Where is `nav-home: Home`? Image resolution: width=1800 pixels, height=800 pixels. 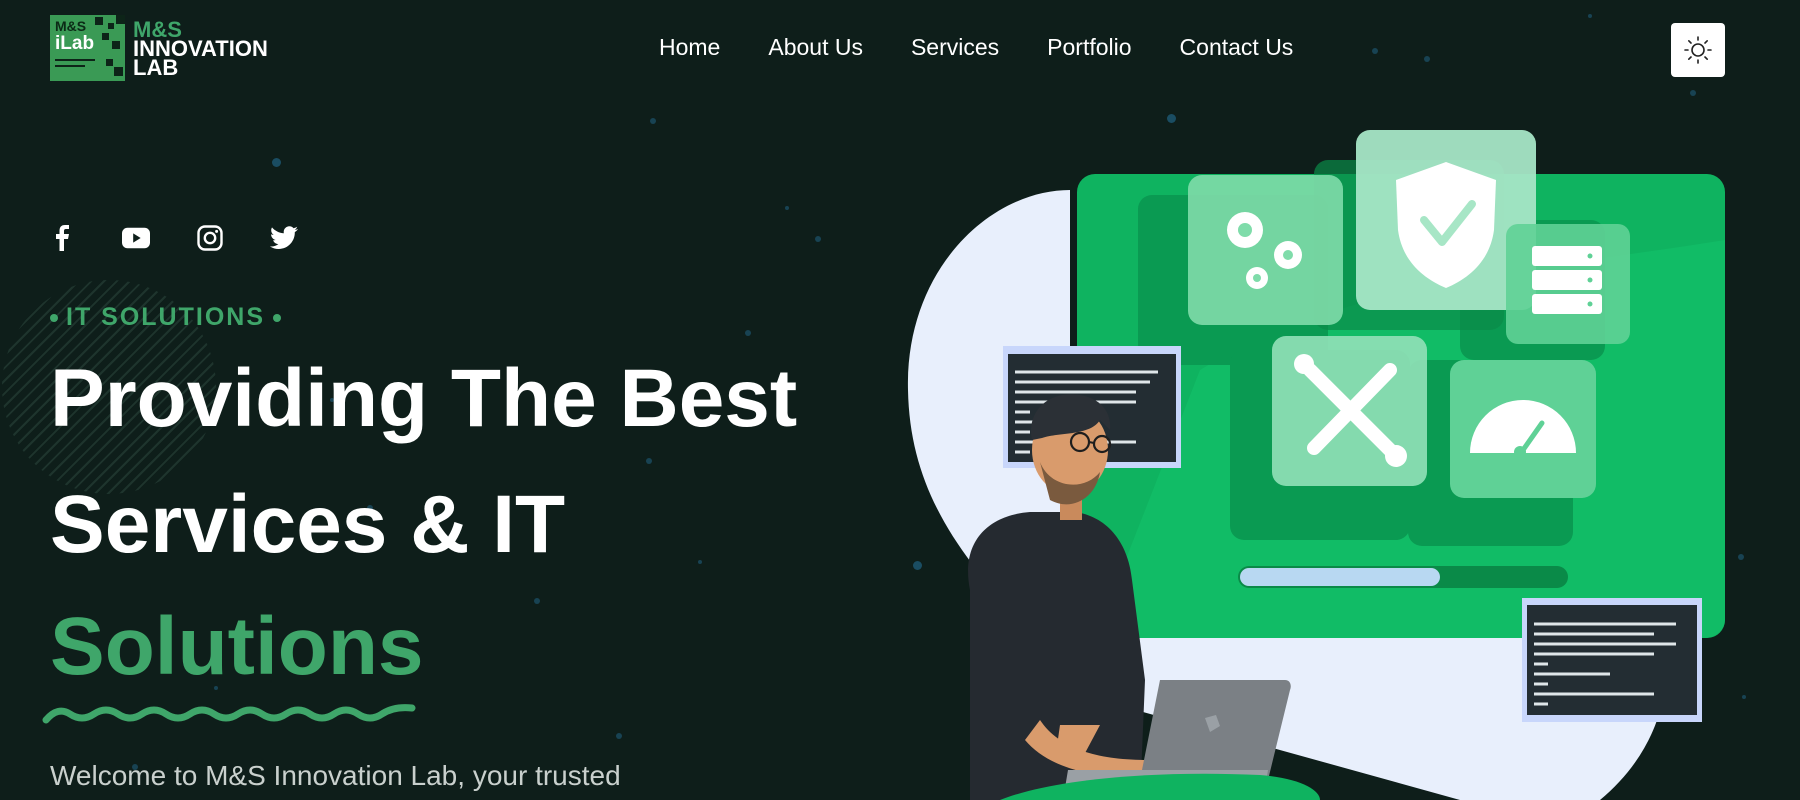 nav-home: Home is located at coordinates (689, 47).